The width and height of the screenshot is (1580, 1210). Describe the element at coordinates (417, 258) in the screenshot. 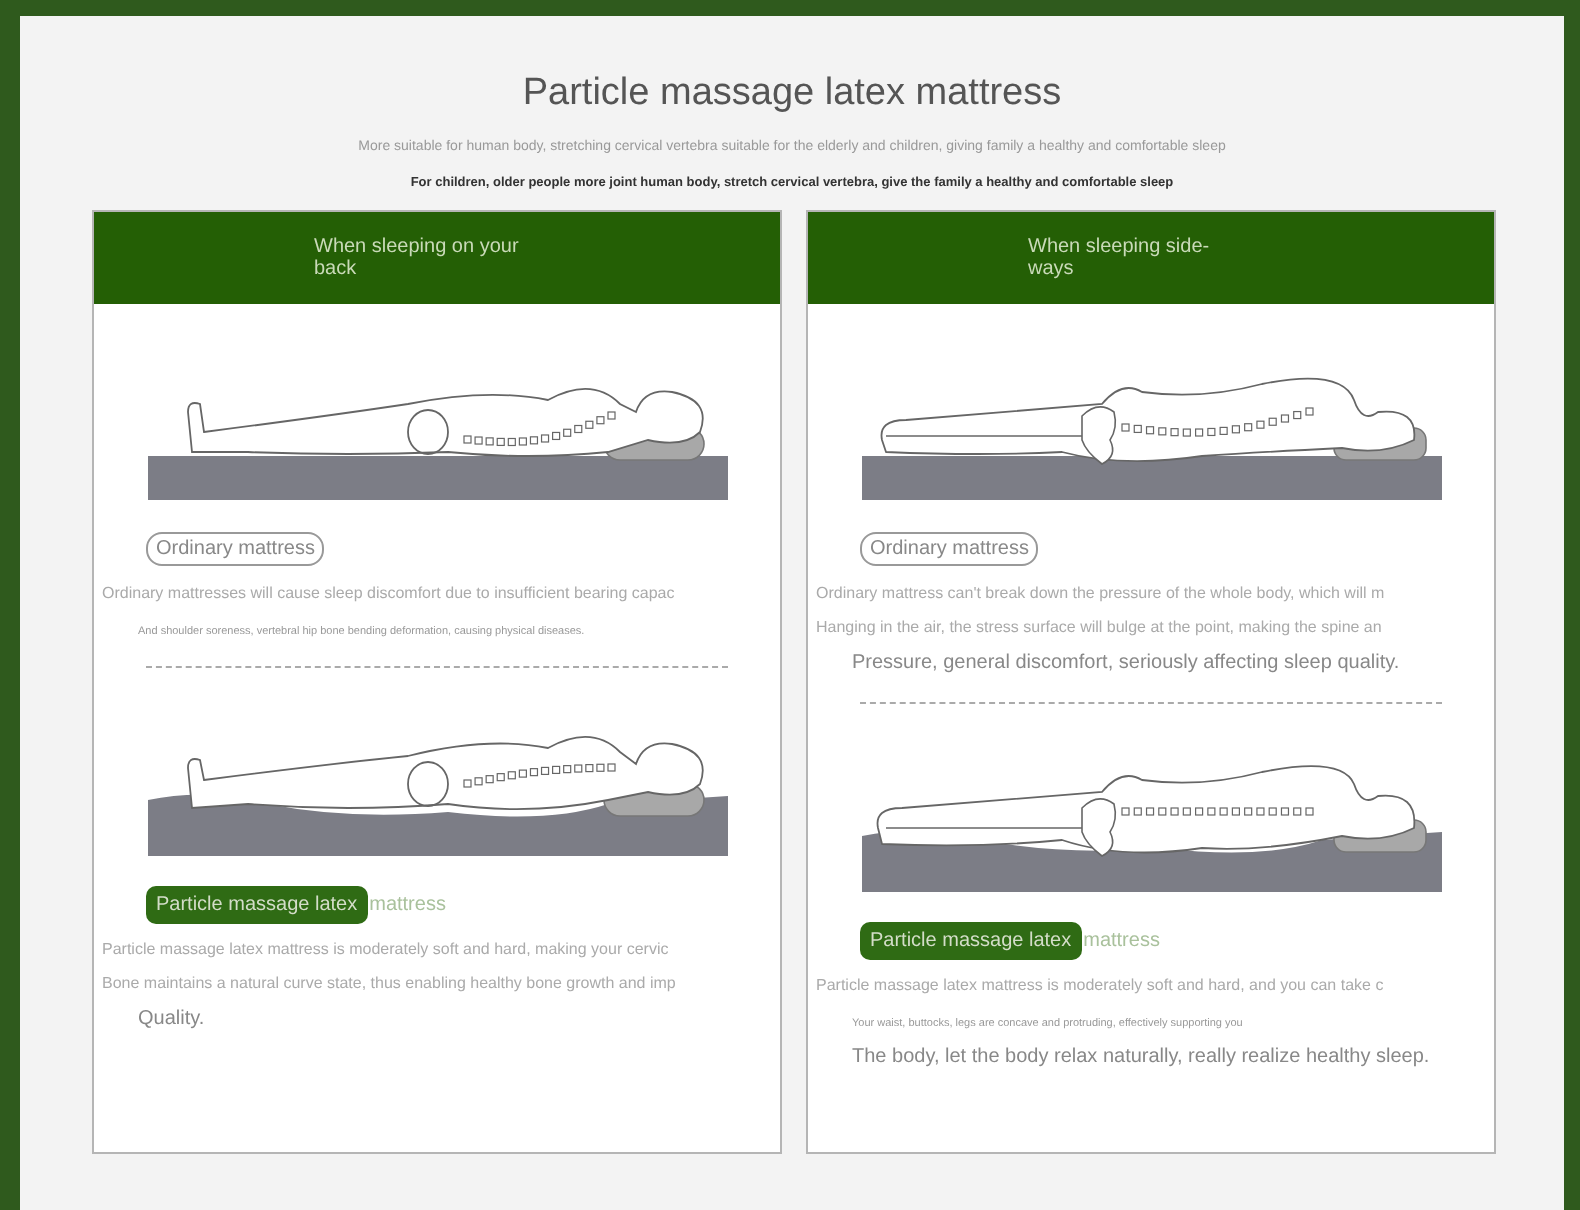

I see `card-title: When sleeping on your back` at that location.